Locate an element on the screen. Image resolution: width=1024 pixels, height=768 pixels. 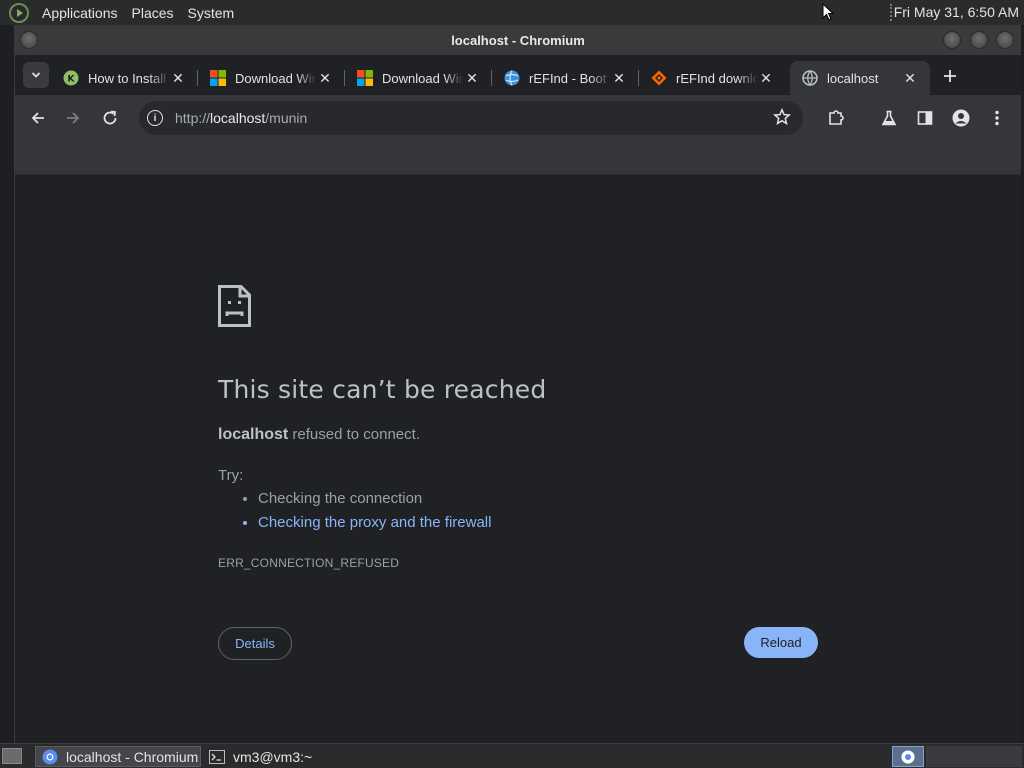
avatar-icon is located at coordinates (961, 118).